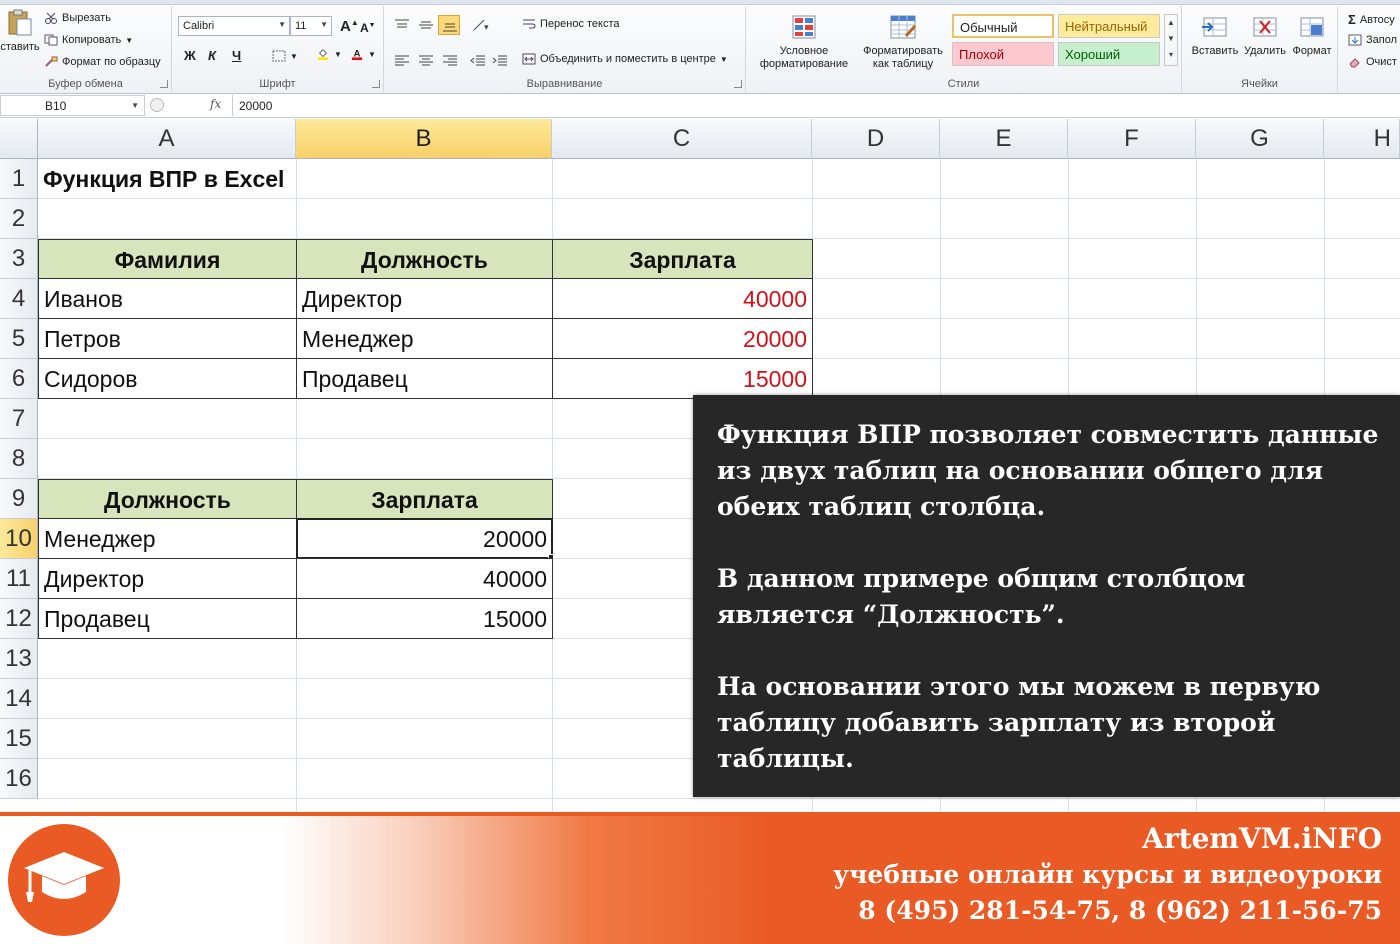  I want to click on style-normal: Обычный, so click(1003, 26).